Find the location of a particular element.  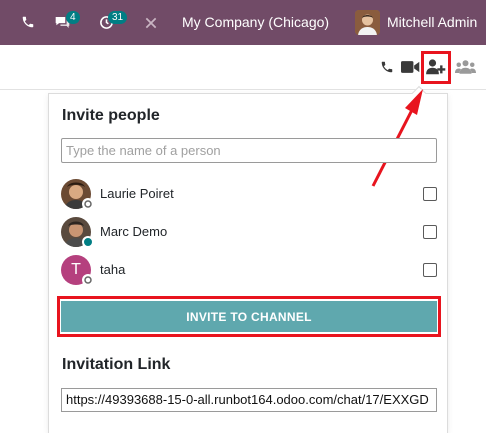

person-row-marc: Marc Demo is located at coordinates (251, 232).